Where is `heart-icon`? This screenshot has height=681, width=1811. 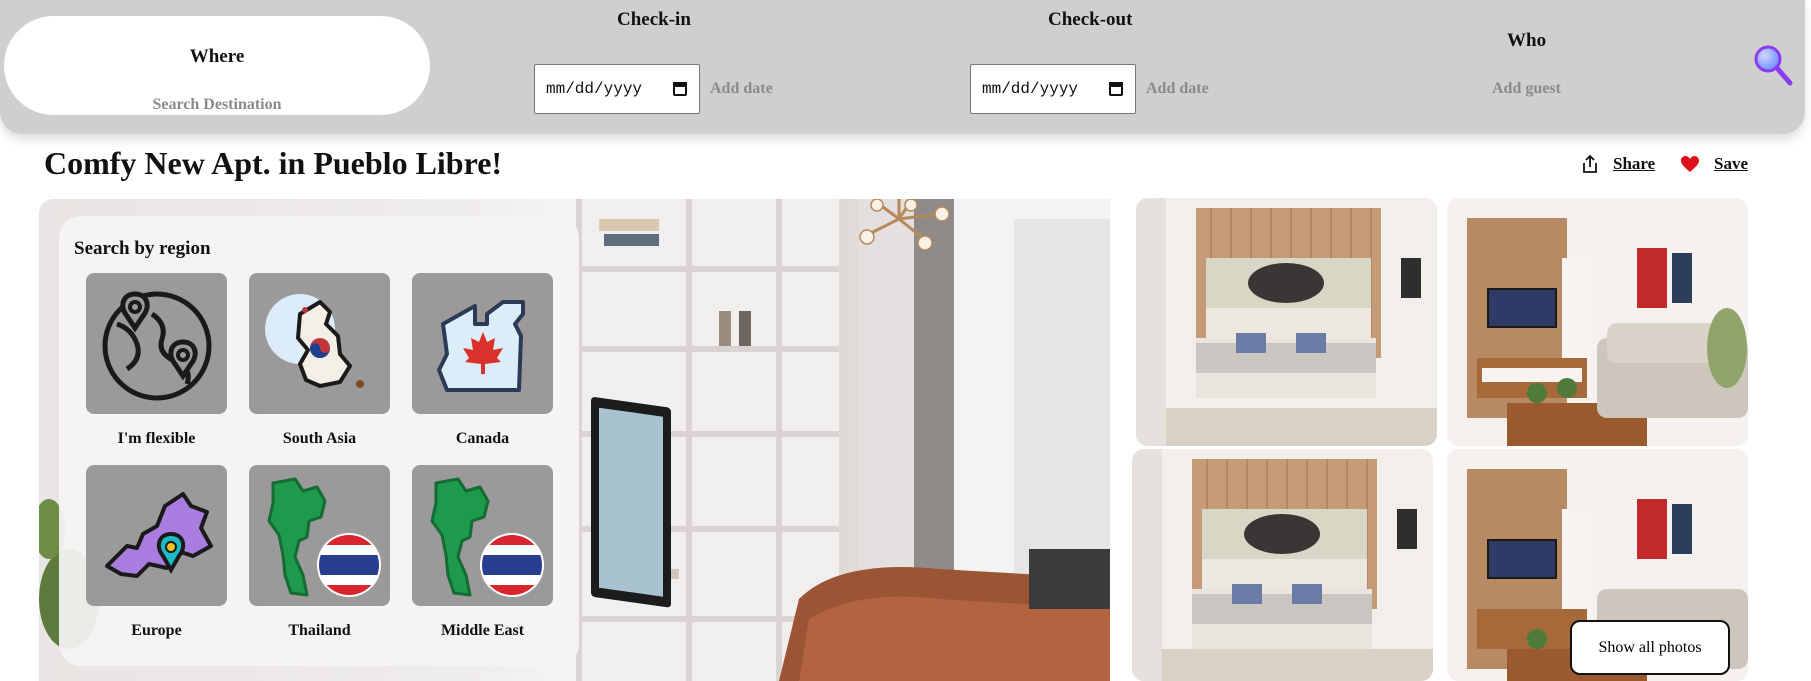
heart-icon is located at coordinates (1690, 164).